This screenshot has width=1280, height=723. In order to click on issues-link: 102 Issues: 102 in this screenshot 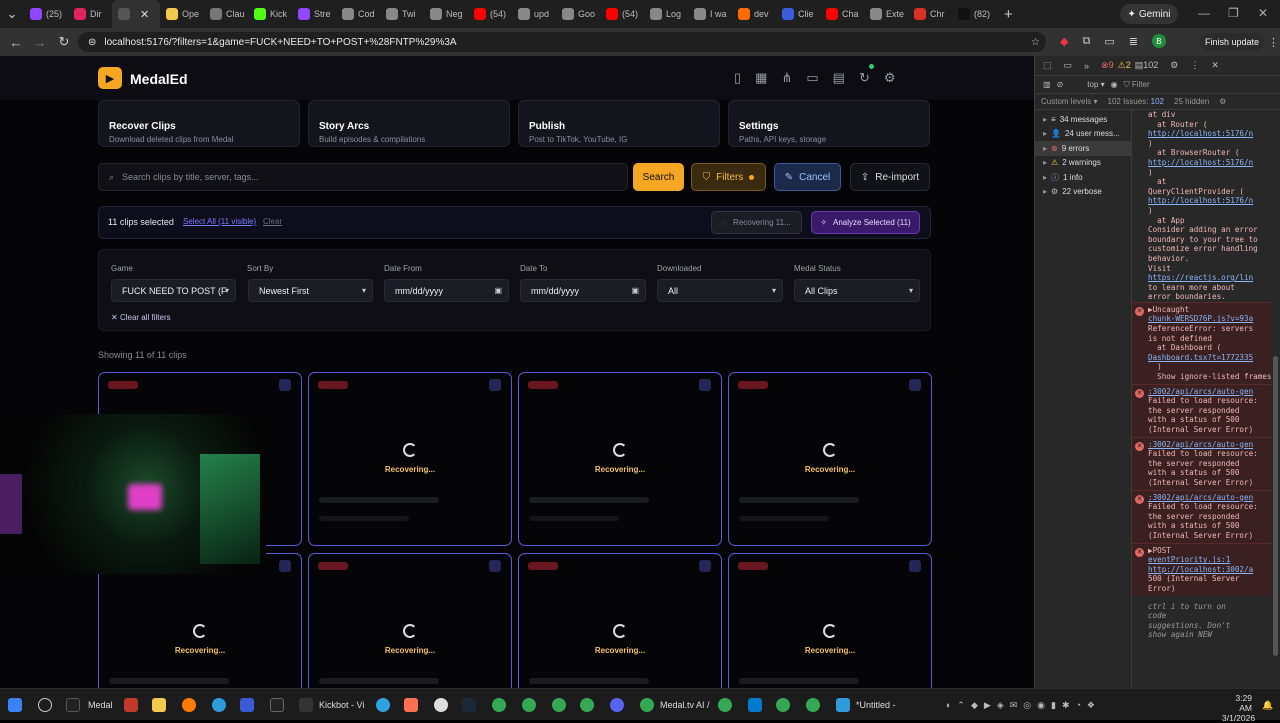, I will do `click(1136, 101)`.